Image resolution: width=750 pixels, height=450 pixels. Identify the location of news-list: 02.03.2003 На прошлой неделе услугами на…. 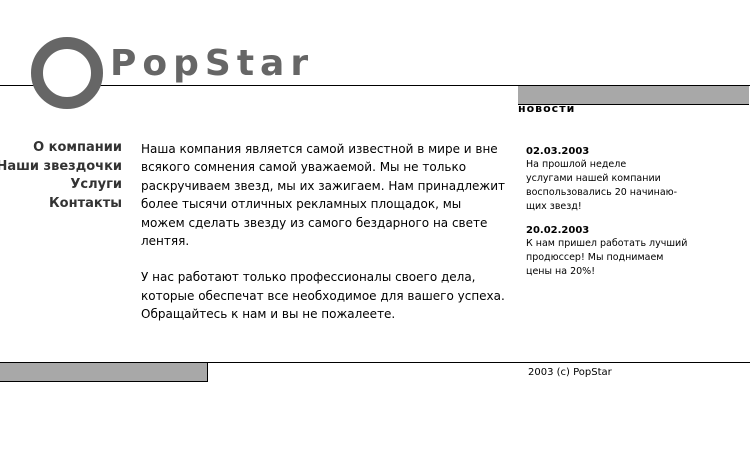
(621, 212).